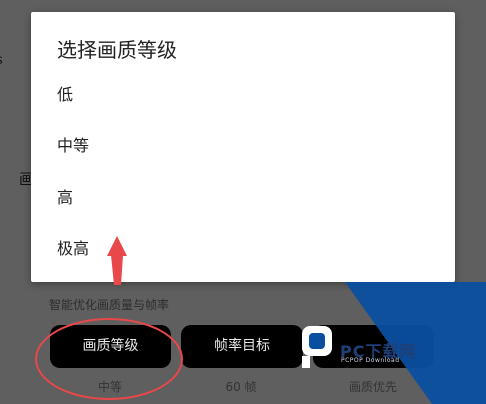 The width and height of the screenshot is (486, 404). What do you see at coordinates (370, 360) in the screenshot?
I see `watermark-subtext: PCPOP Download` at bounding box center [370, 360].